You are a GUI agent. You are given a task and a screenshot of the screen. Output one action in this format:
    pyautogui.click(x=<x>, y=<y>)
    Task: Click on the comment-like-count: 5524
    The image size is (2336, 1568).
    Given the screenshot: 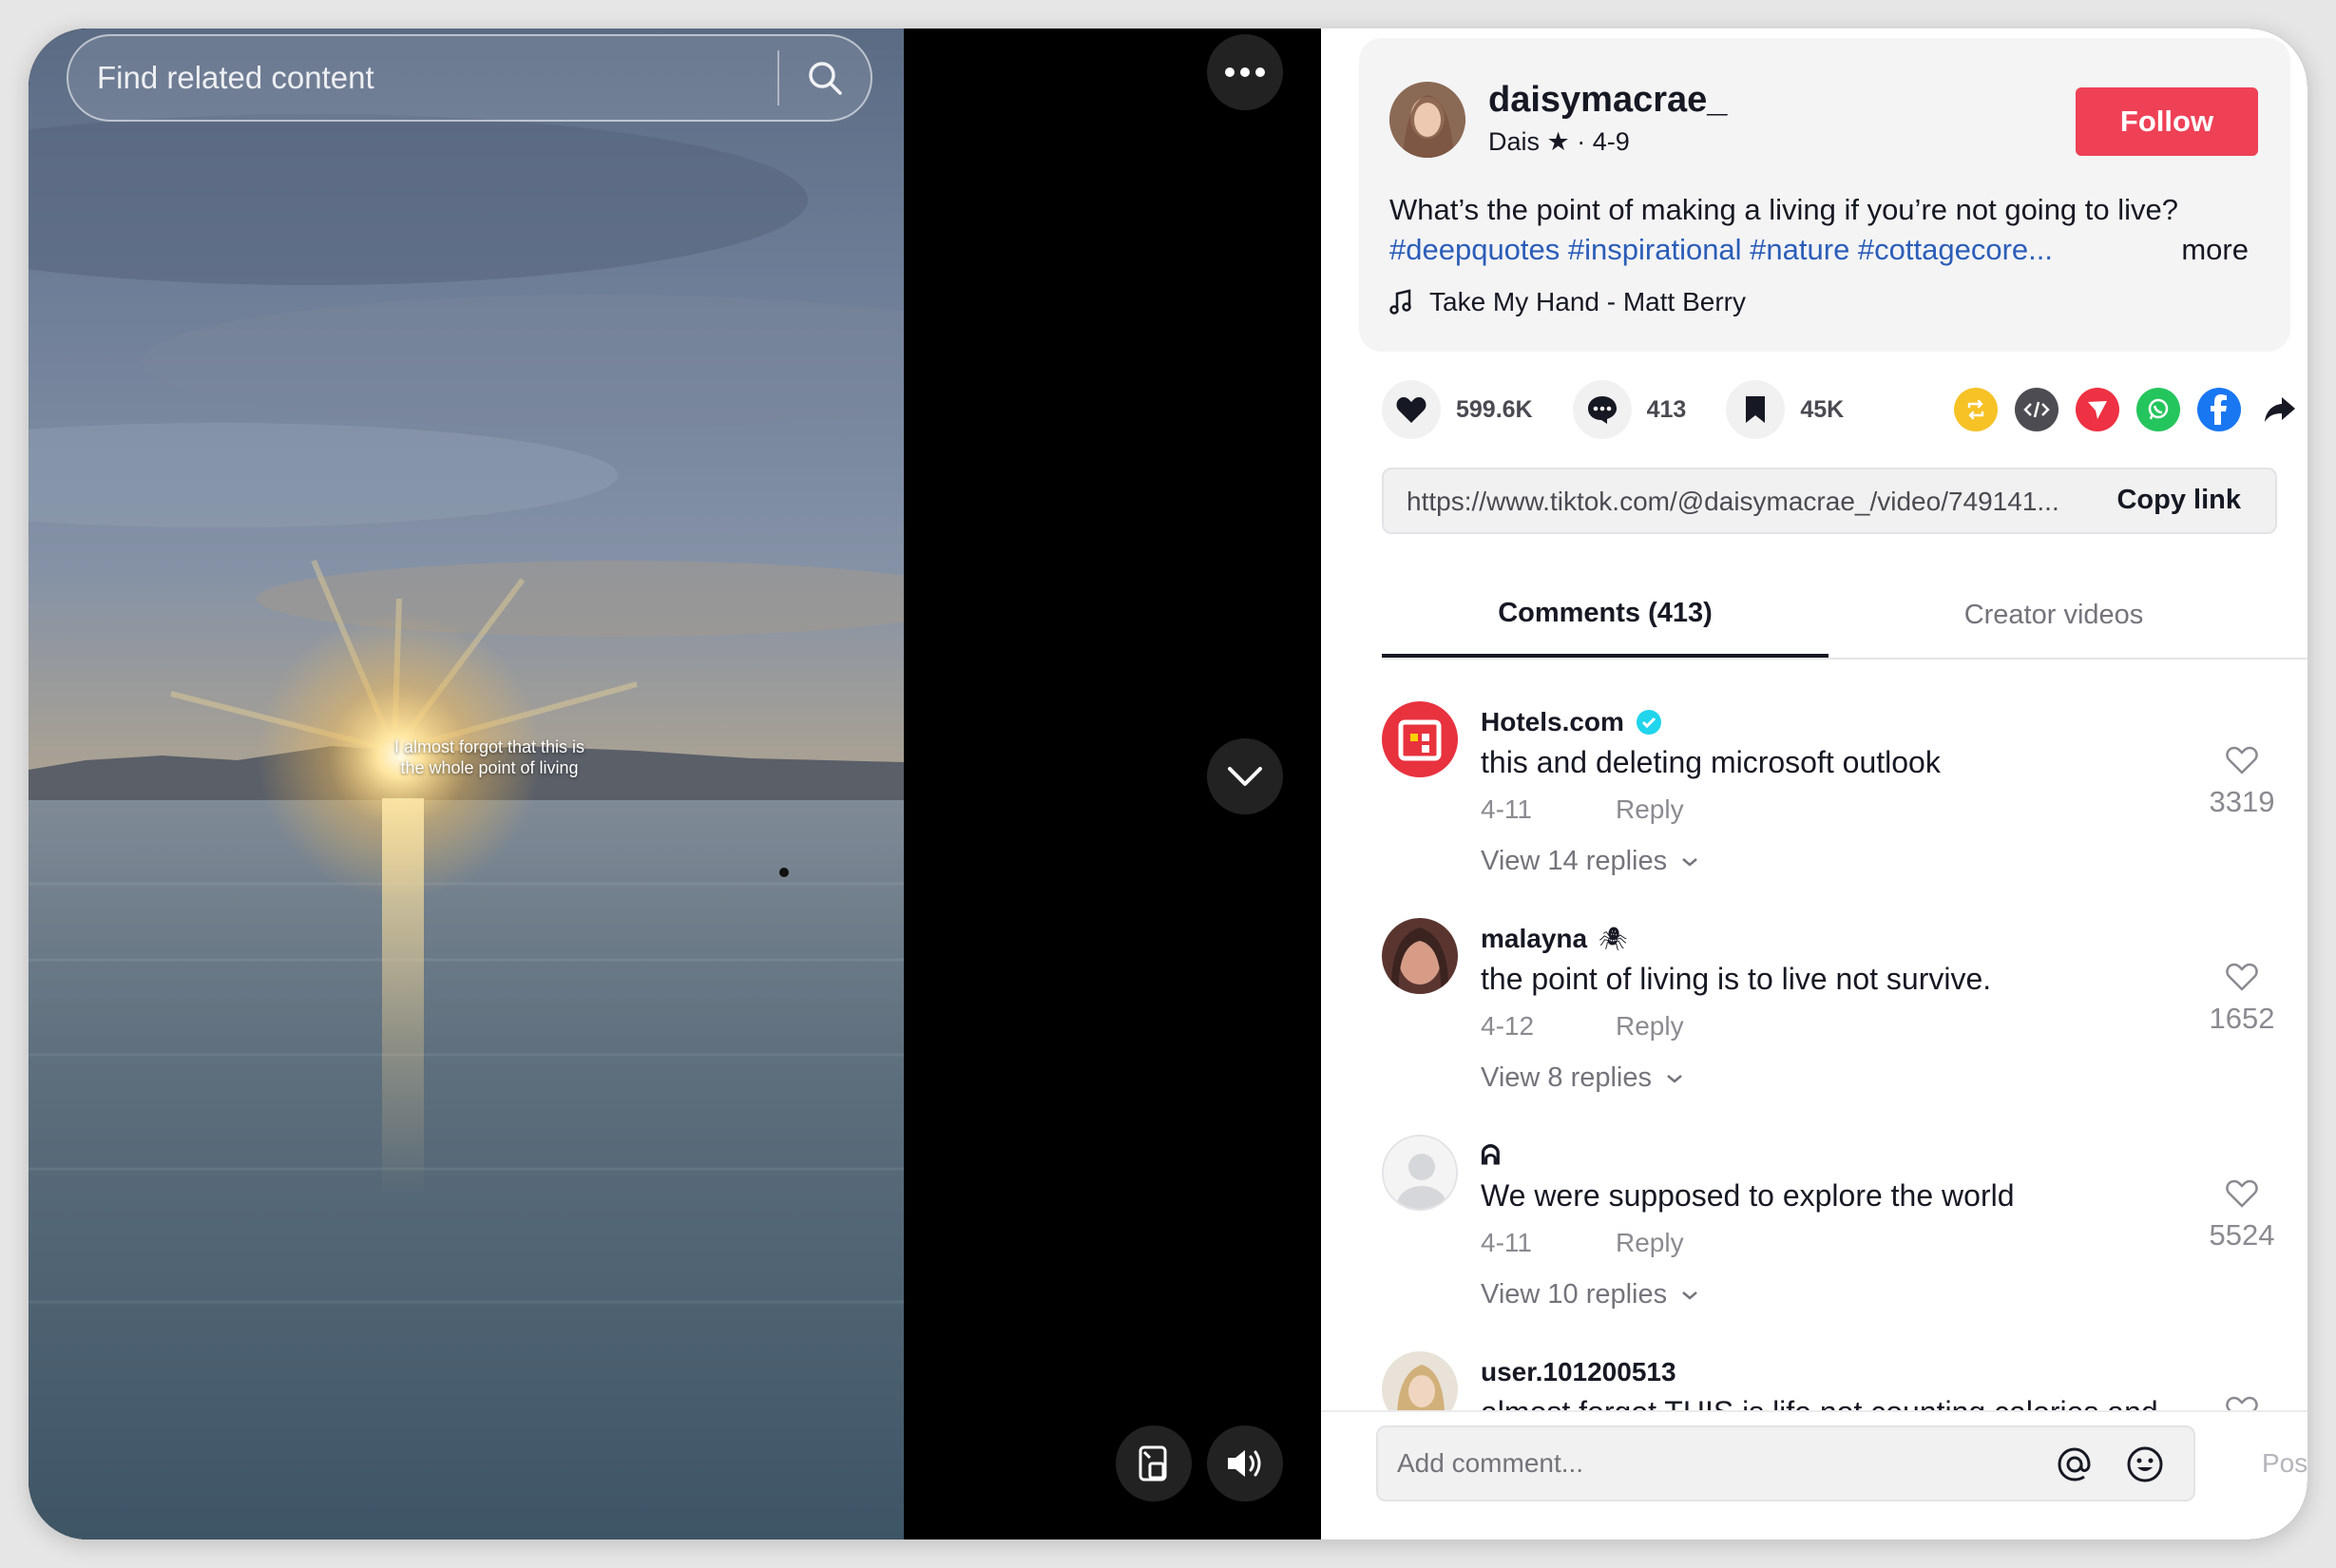 What is the action you would take?
    pyautogui.click(x=2242, y=1235)
    